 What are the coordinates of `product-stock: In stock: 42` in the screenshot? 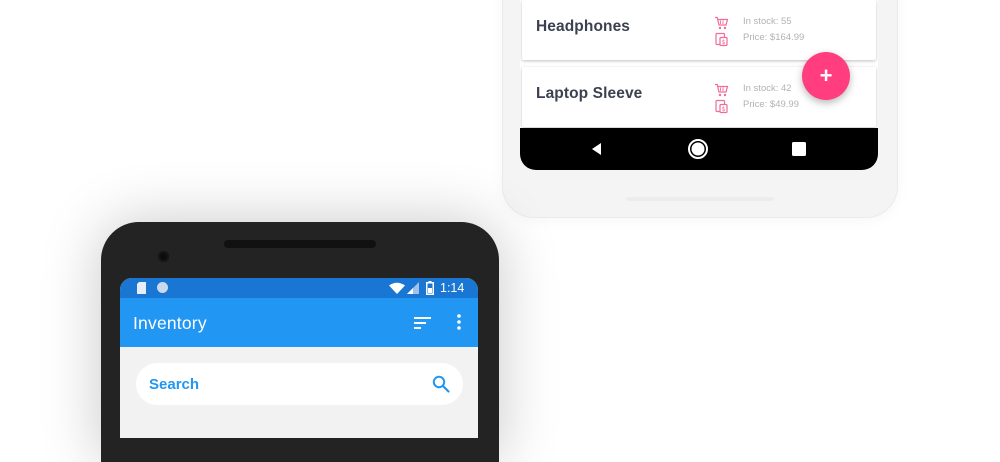 It's located at (767, 88).